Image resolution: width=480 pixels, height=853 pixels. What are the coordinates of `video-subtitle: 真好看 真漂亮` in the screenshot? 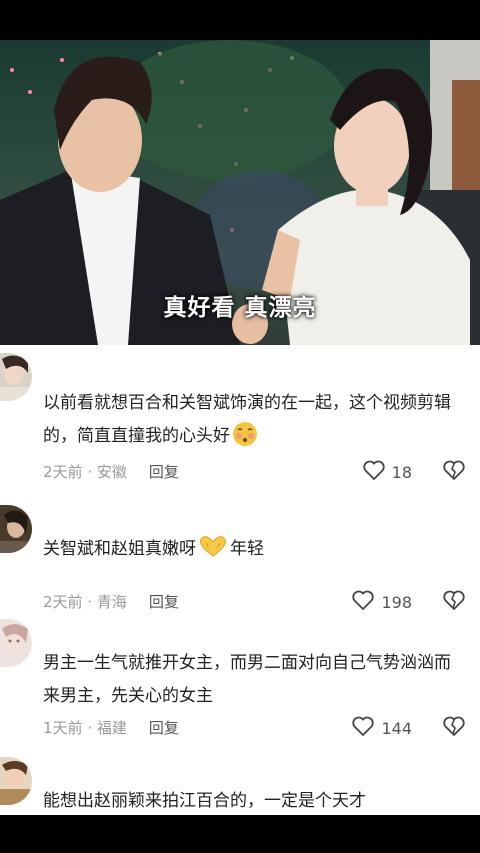 It's located at (240, 308).